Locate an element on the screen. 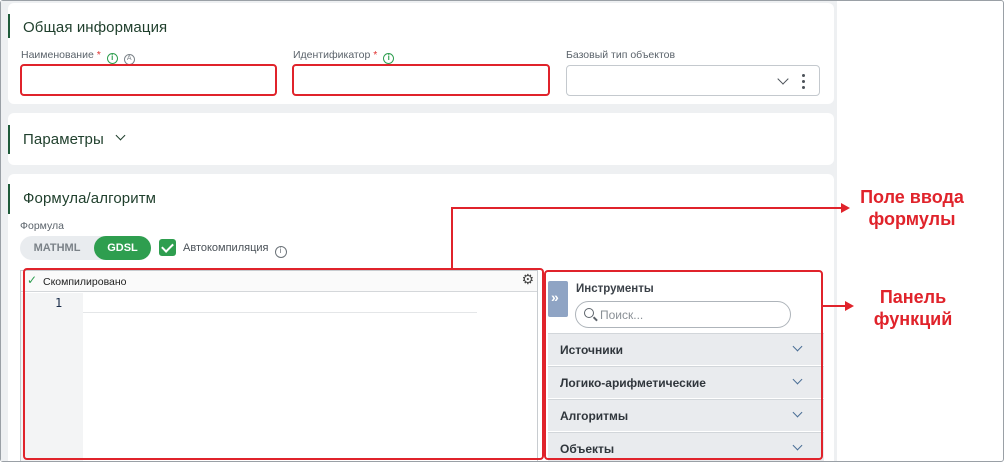  autocompile-label-text: Автокомпиляция is located at coordinates (226, 248).